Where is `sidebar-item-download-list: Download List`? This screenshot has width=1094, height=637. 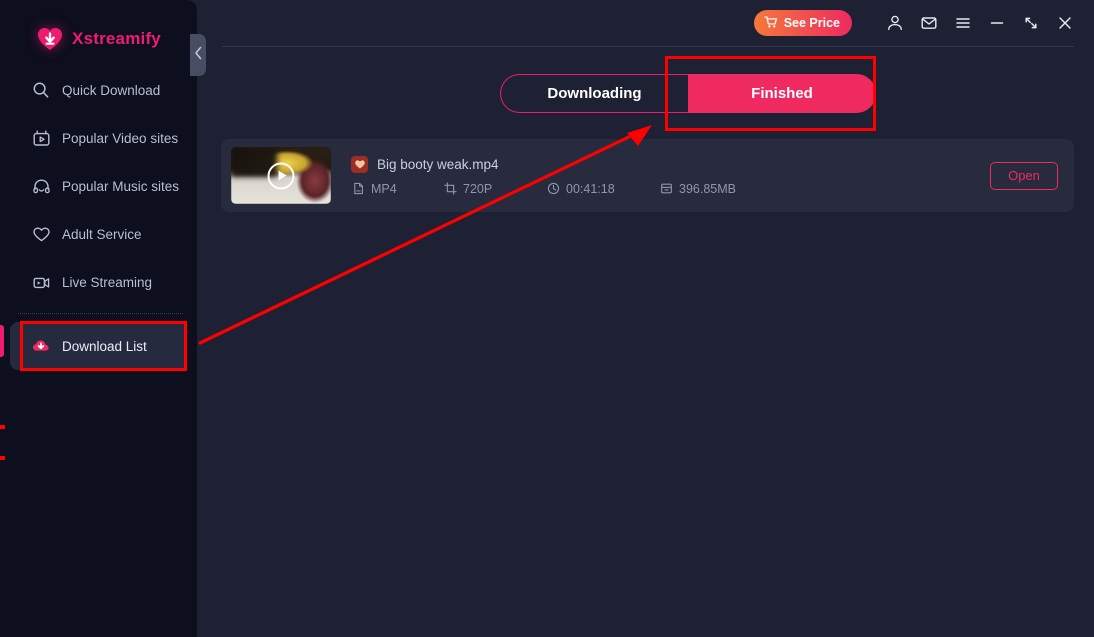 sidebar-item-download-list: Download List is located at coordinates (98, 346).